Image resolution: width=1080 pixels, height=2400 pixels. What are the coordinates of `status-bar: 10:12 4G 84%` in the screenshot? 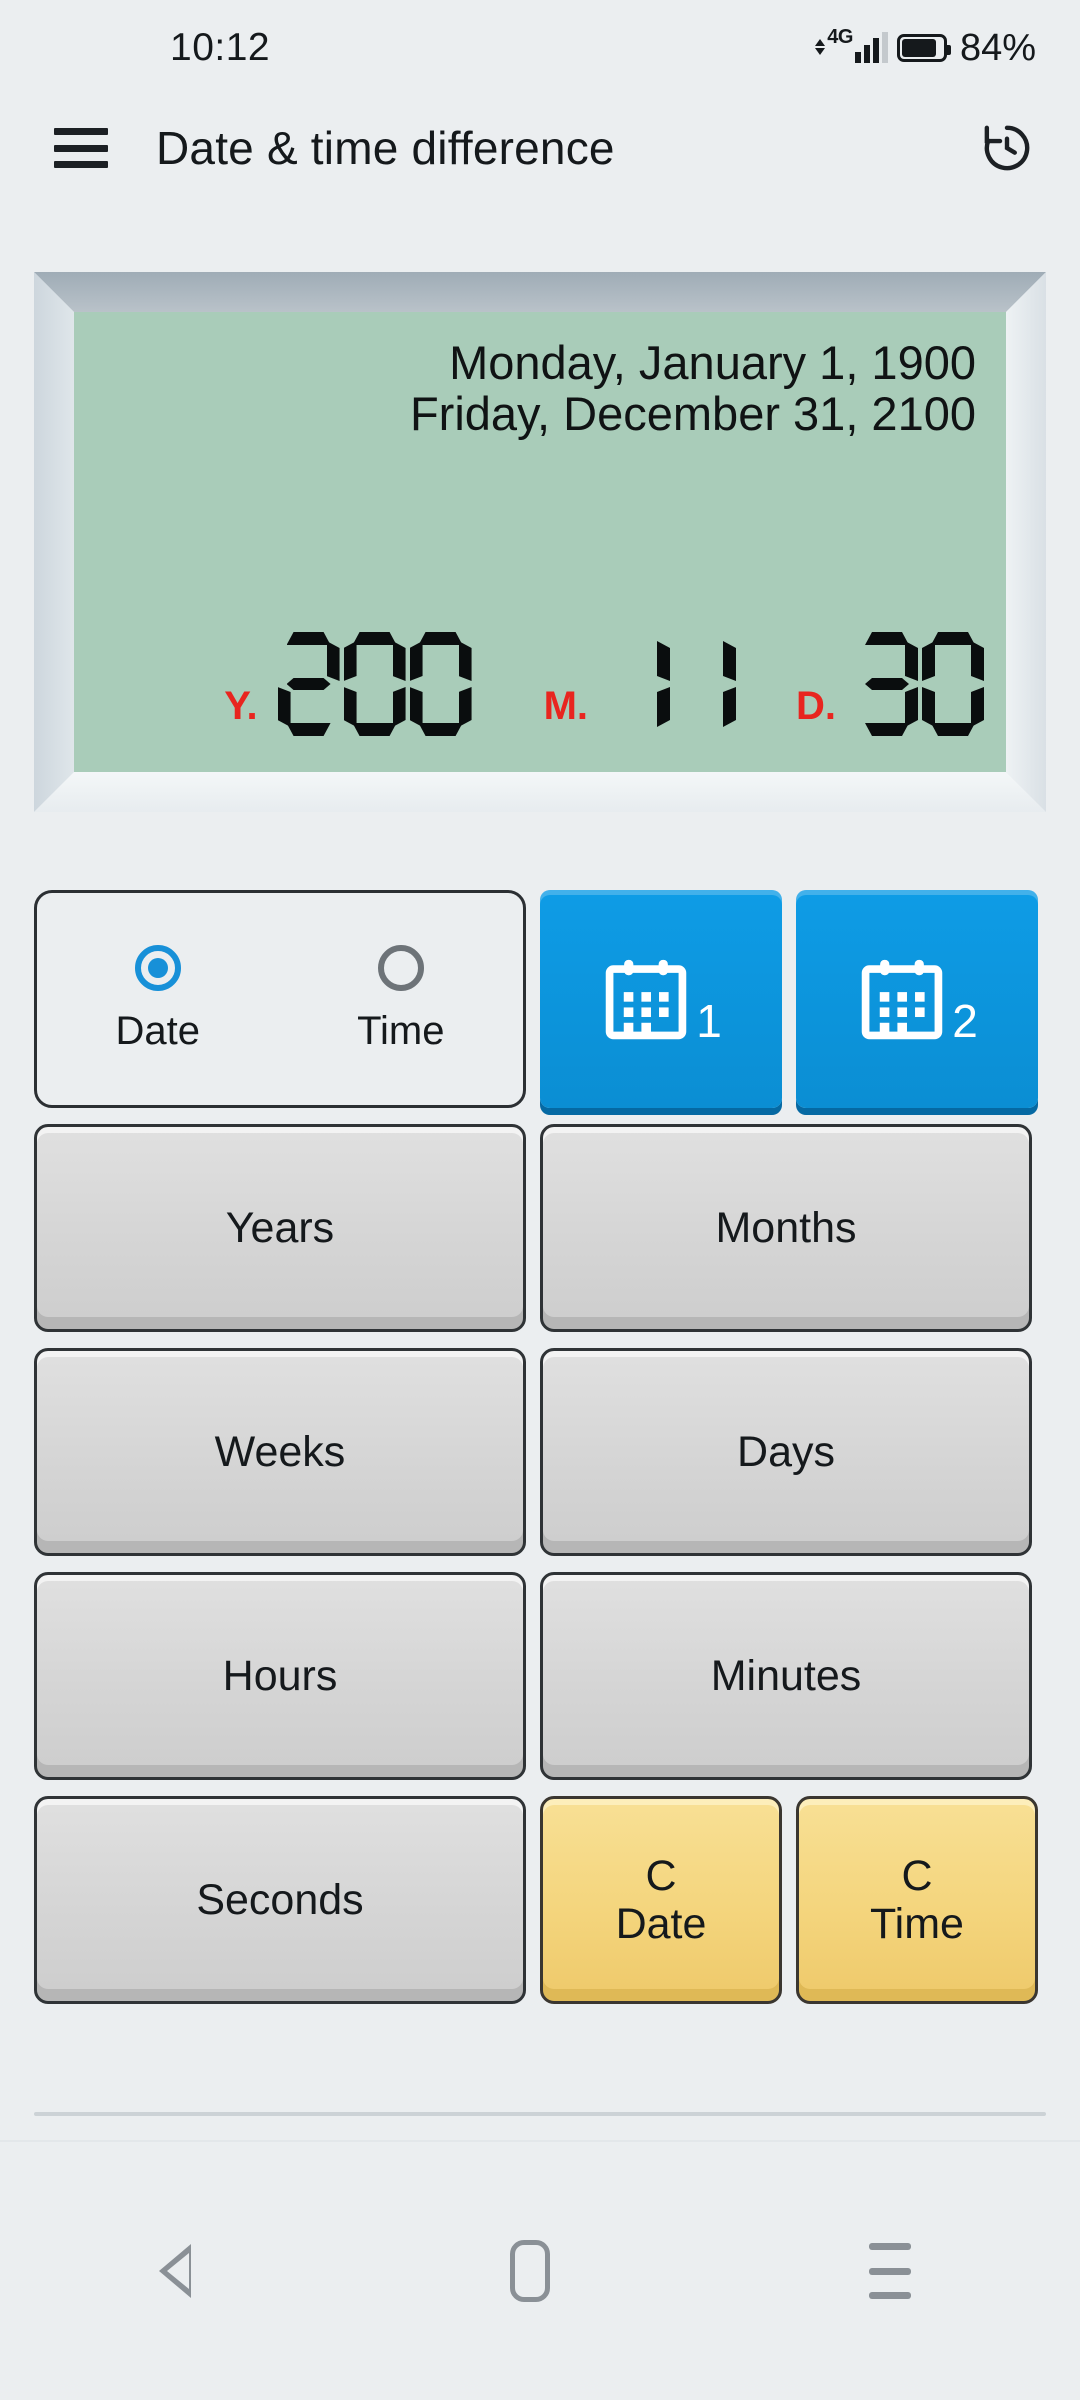 It's located at (540, 48).